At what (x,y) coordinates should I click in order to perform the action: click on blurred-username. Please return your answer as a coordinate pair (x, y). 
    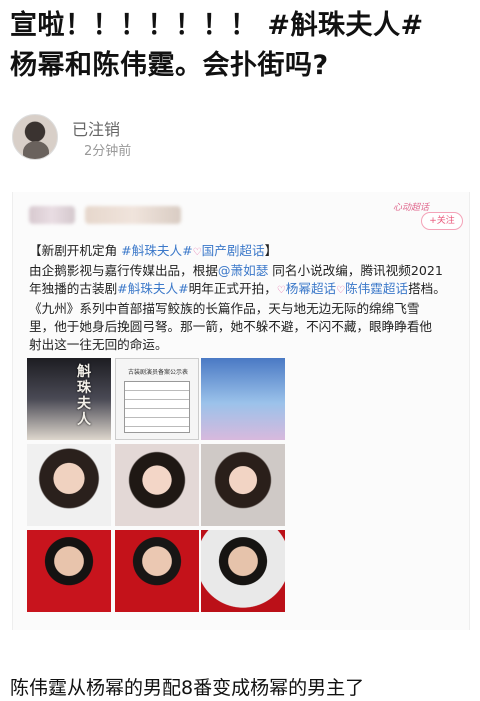
    Looking at the image, I should click on (133, 215).